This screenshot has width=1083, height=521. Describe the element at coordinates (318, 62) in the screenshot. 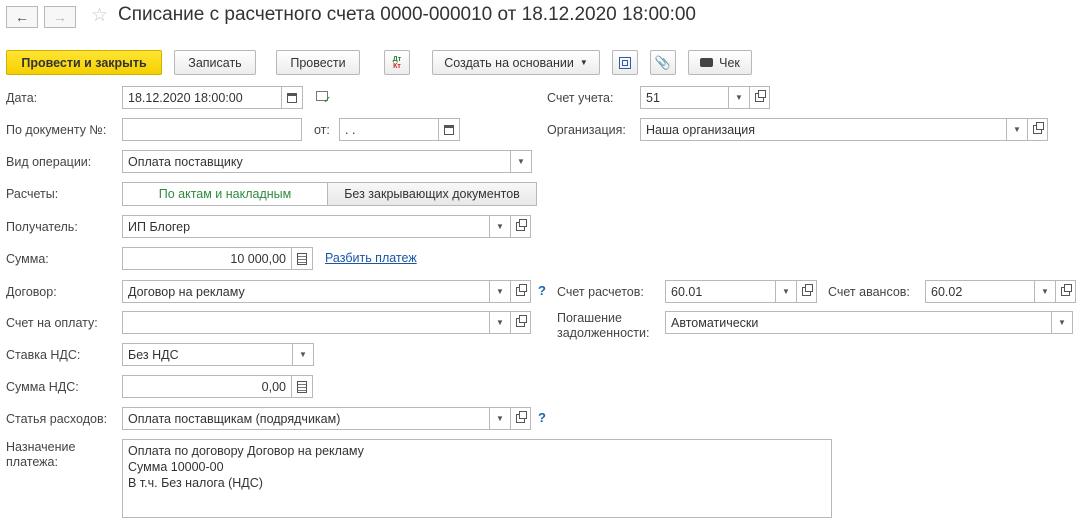

I see `post-button: Провести` at that location.